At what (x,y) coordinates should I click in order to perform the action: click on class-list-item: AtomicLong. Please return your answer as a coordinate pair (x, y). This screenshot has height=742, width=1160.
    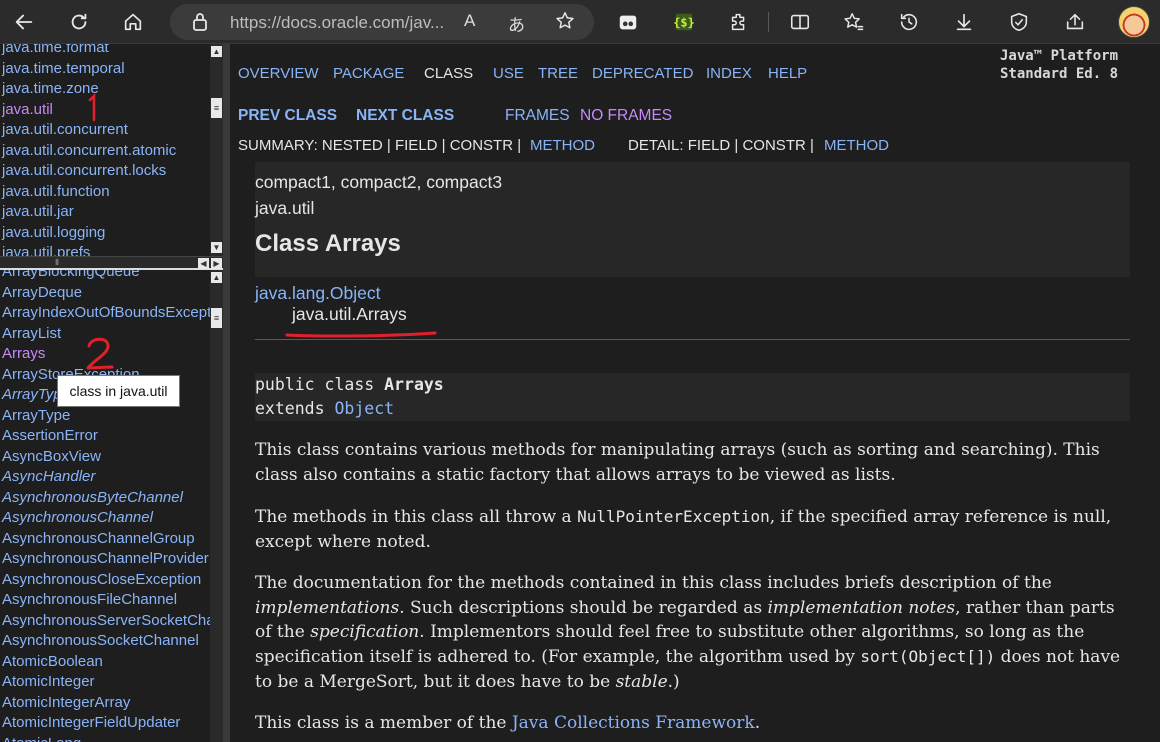
    Looking at the image, I should click on (111, 738).